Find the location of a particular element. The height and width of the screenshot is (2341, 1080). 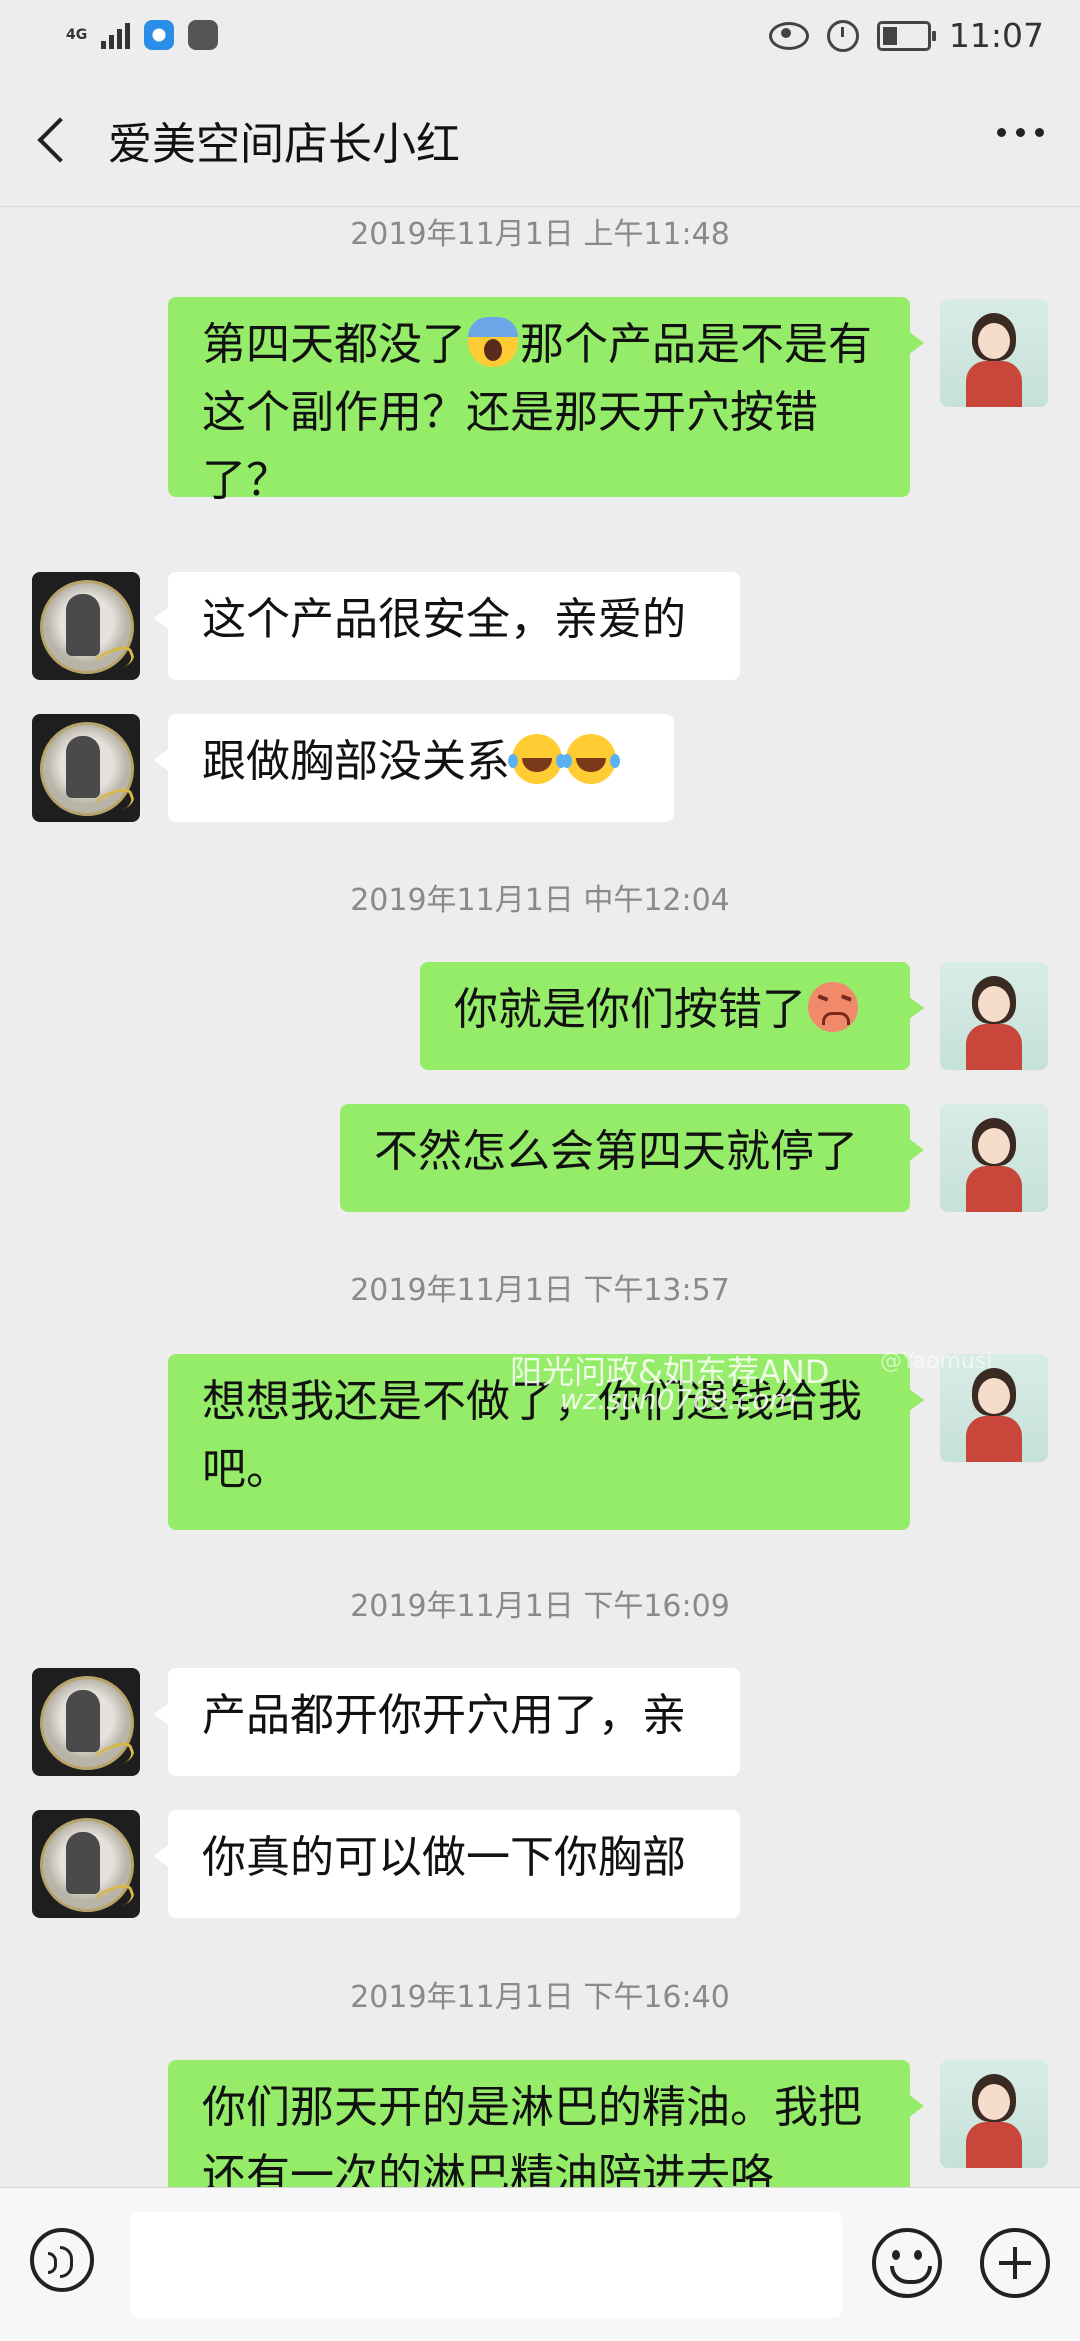

status-bar: 4G 11:07 is located at coordinates (540, 36).